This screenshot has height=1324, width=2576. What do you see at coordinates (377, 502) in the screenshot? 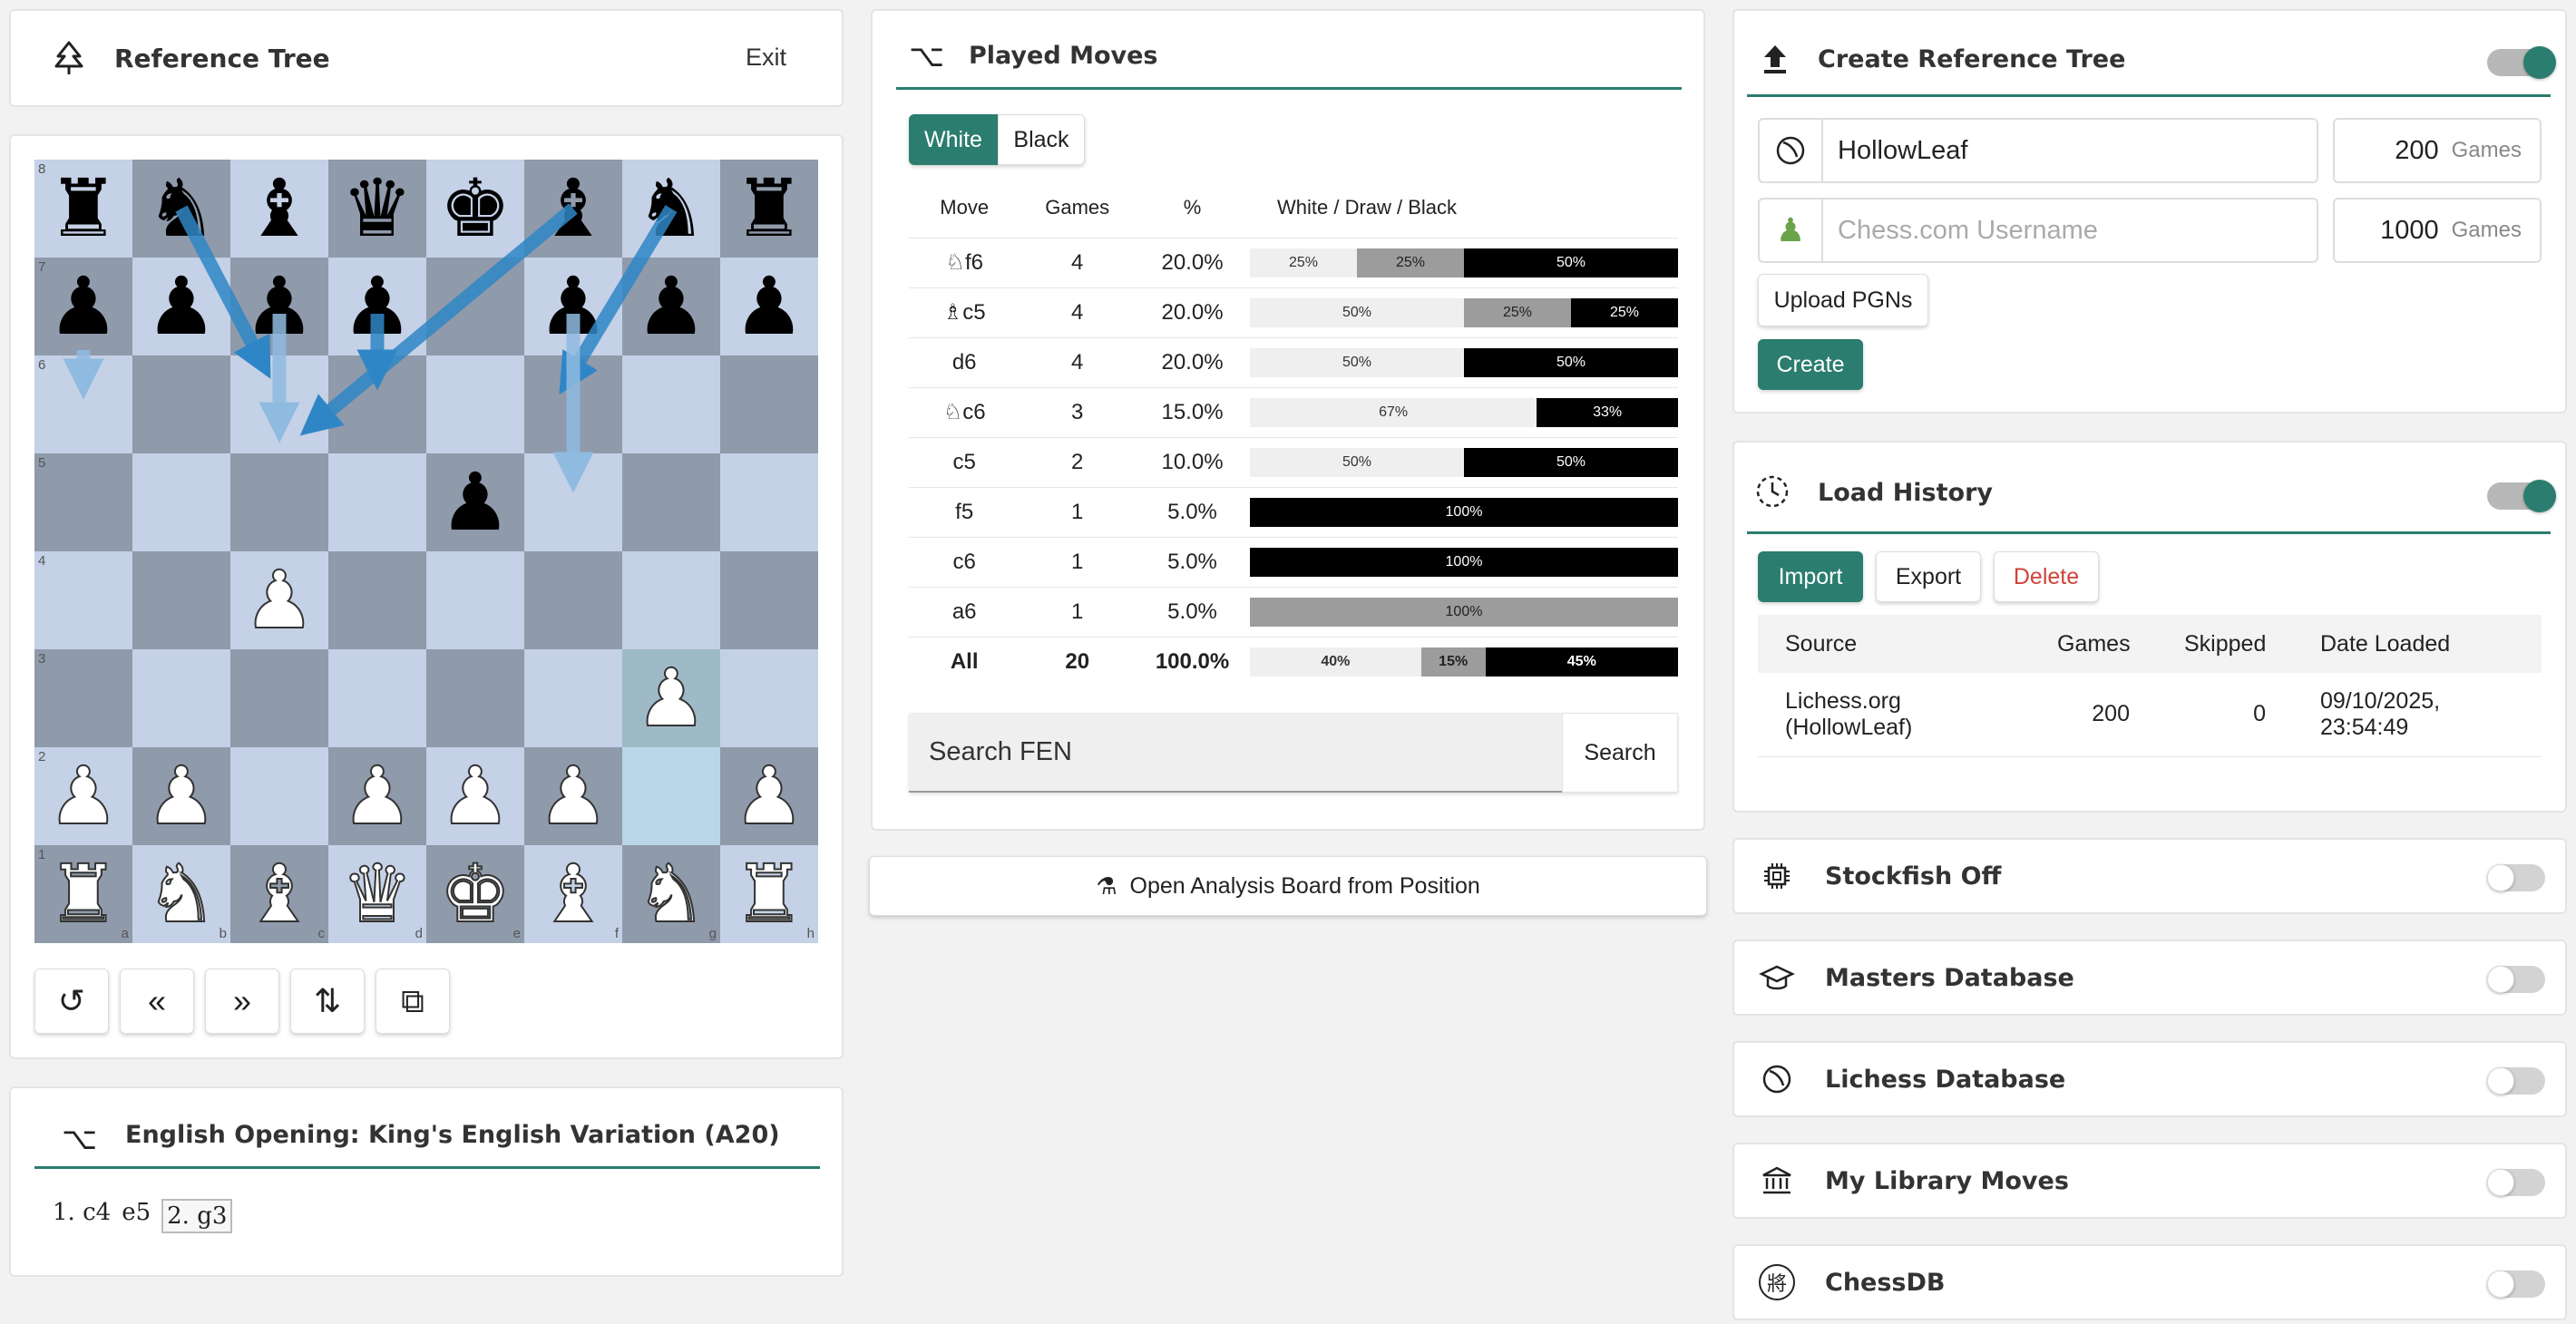
I see `square-d5` at bounding box center [377, 502].